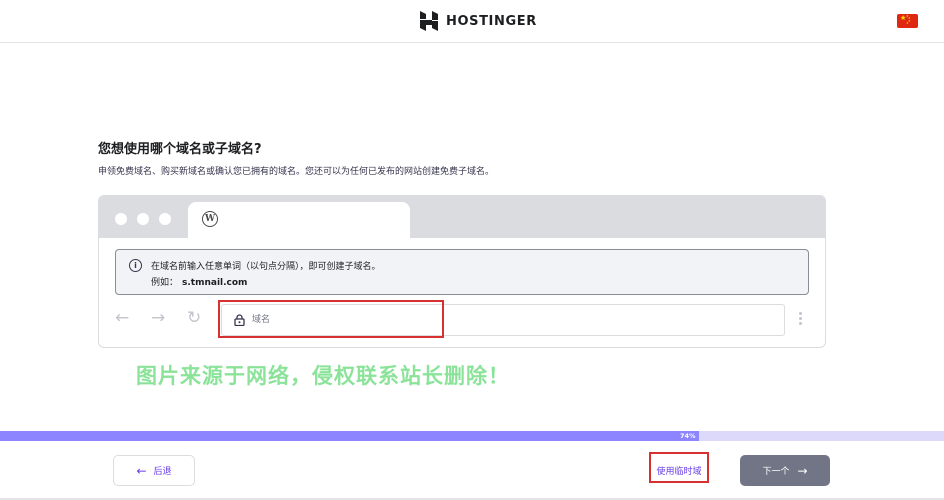 The image size is (944, 500). What do you see at coordinates (122, 318) in the screenshot?
I see `back-arrow-icon: ←` at bounding box center [122, 318].